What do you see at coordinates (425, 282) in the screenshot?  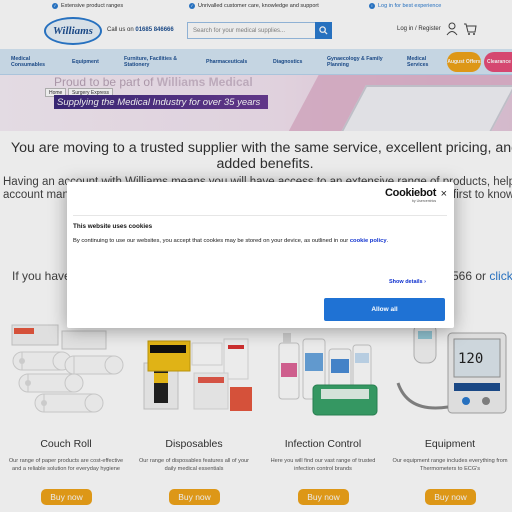 I see `chevron-right-icon: ›` at bounding box center [425, 282].